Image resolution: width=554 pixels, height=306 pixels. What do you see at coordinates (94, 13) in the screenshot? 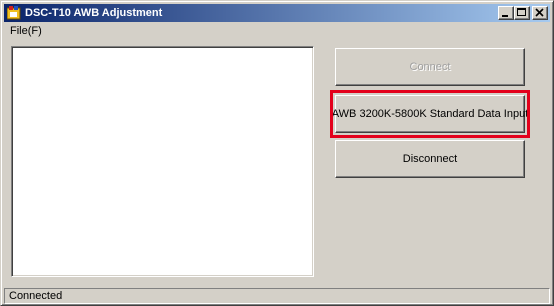
I see `window-title: DSC-T10 AWB Adjustment` at bounding box center [94, 13].